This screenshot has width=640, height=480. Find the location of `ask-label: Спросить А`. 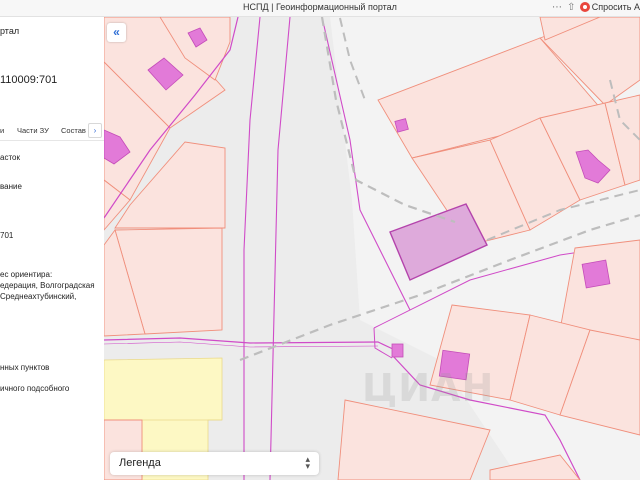

ask-label: Спросить А is located at coordinates (615, 7).